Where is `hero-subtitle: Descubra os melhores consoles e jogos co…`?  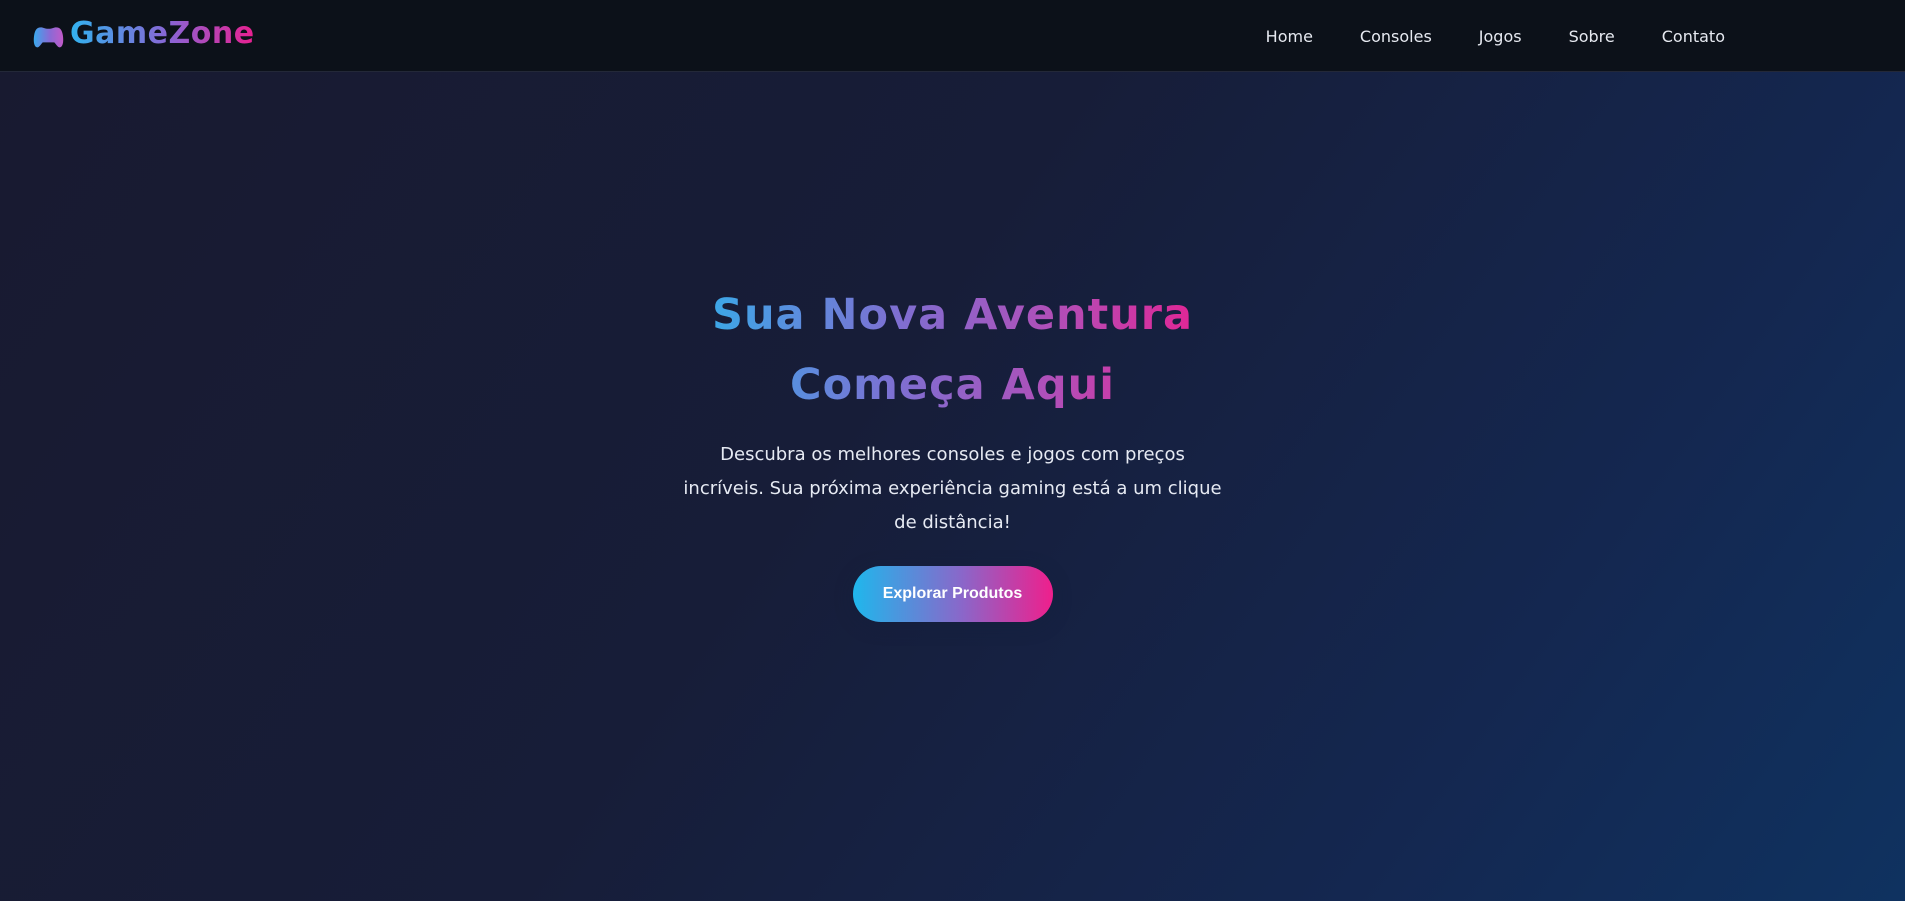 hero-subtitle: Descubra os melhores consoles e jogos co… is located at coordinates (952, 488).